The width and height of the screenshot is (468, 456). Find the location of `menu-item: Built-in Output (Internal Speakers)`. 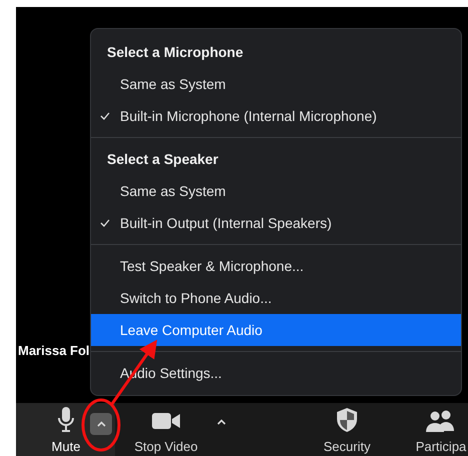

menu-item: Built-in Output (Internal Speakers) is located at coordinates (276, 223).